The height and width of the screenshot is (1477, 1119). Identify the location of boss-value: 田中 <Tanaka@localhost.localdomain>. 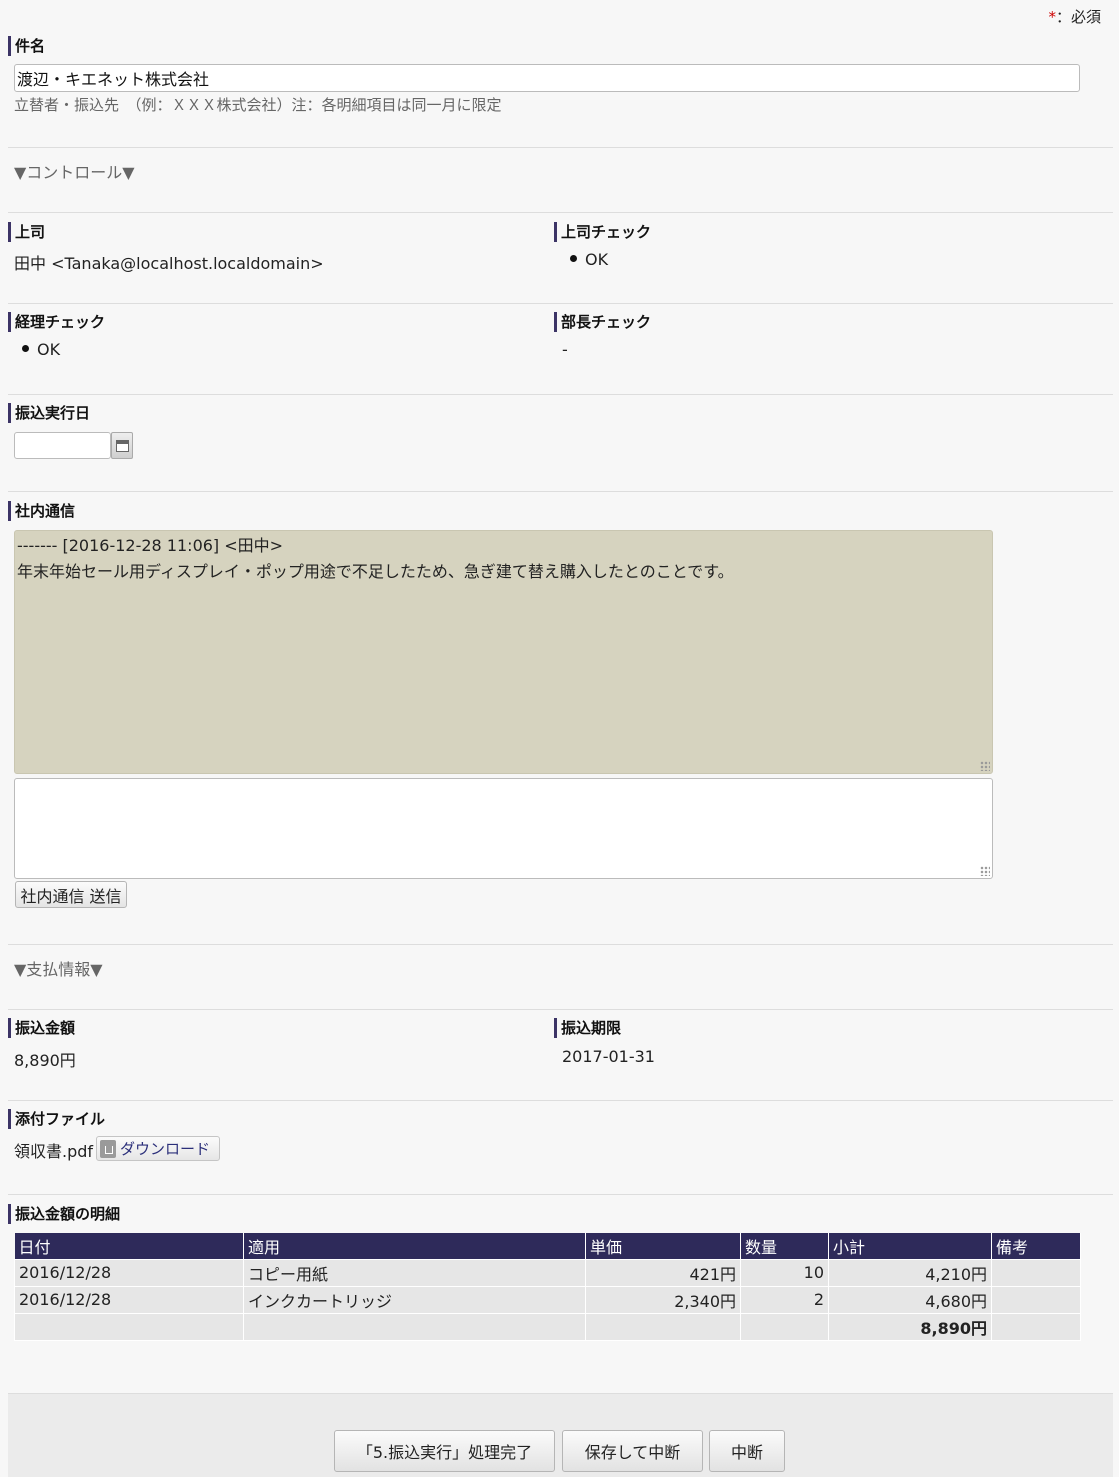
(169, 263).